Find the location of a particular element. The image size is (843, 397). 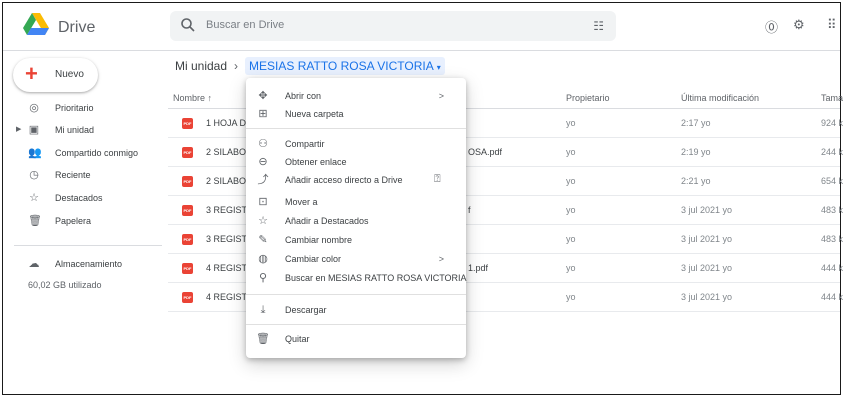

file-modified: 2:21 yo is located at coordinates (696, 181).